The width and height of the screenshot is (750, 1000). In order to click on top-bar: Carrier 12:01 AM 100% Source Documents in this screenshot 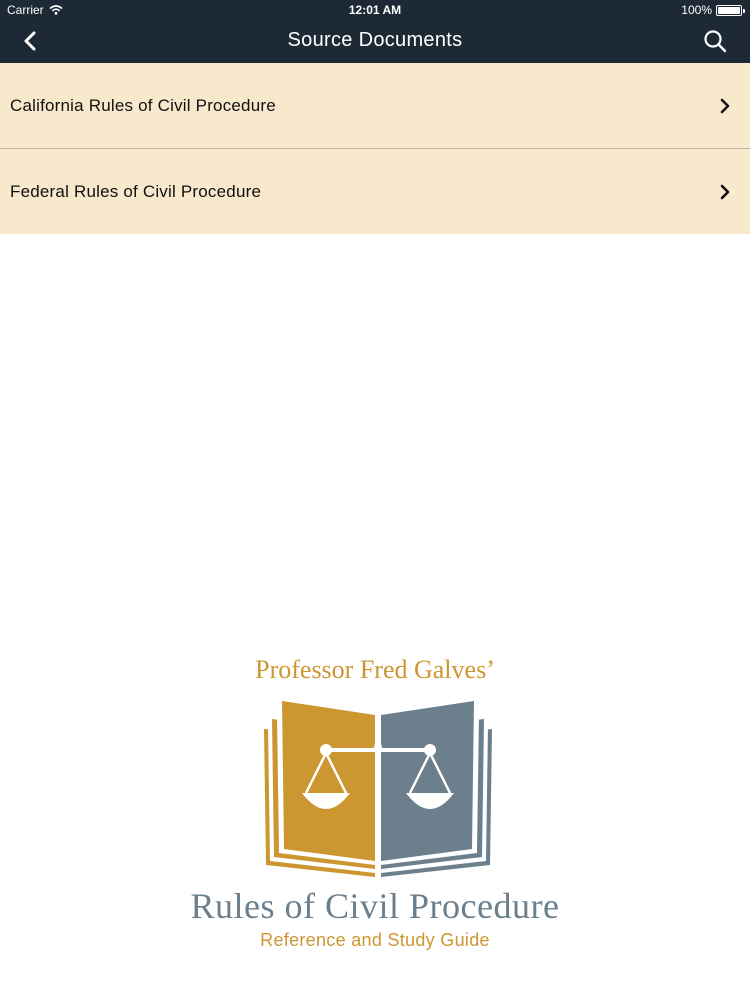, I will do `click(375, 31)`.